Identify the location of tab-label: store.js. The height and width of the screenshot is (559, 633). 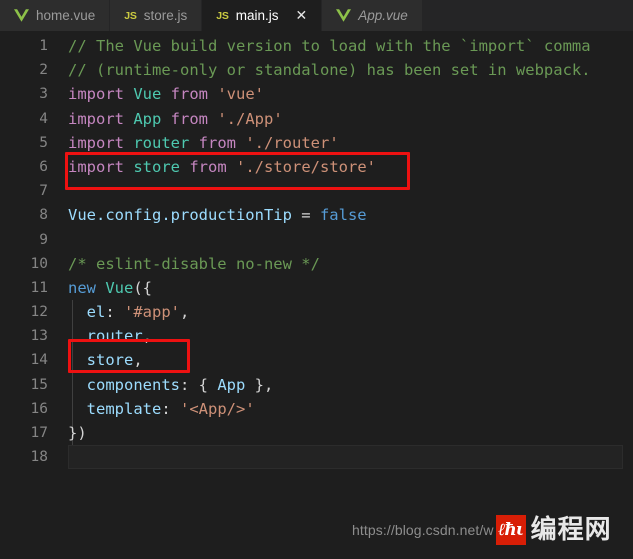
(165, 15).